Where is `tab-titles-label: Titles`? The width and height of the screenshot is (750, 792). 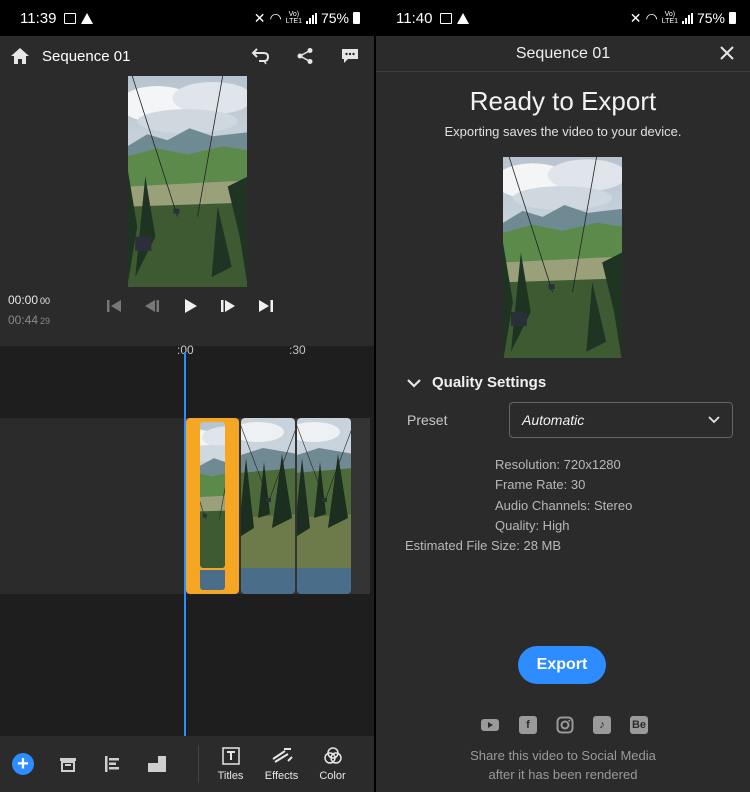
tab-titles-label: Titles is located at coordinates (230, 776).